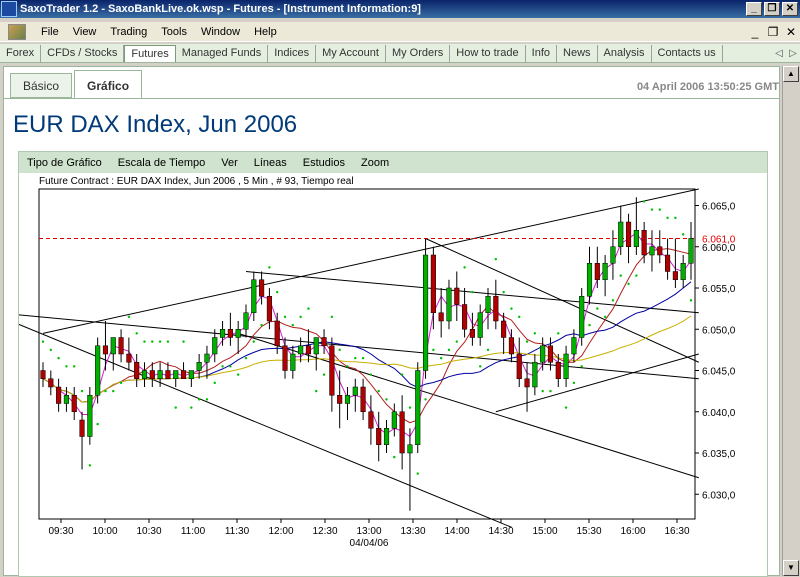  Describe the element at coordinates (588, 531) in the screenshot. I see `x-tick-label: 15:30` at that location.